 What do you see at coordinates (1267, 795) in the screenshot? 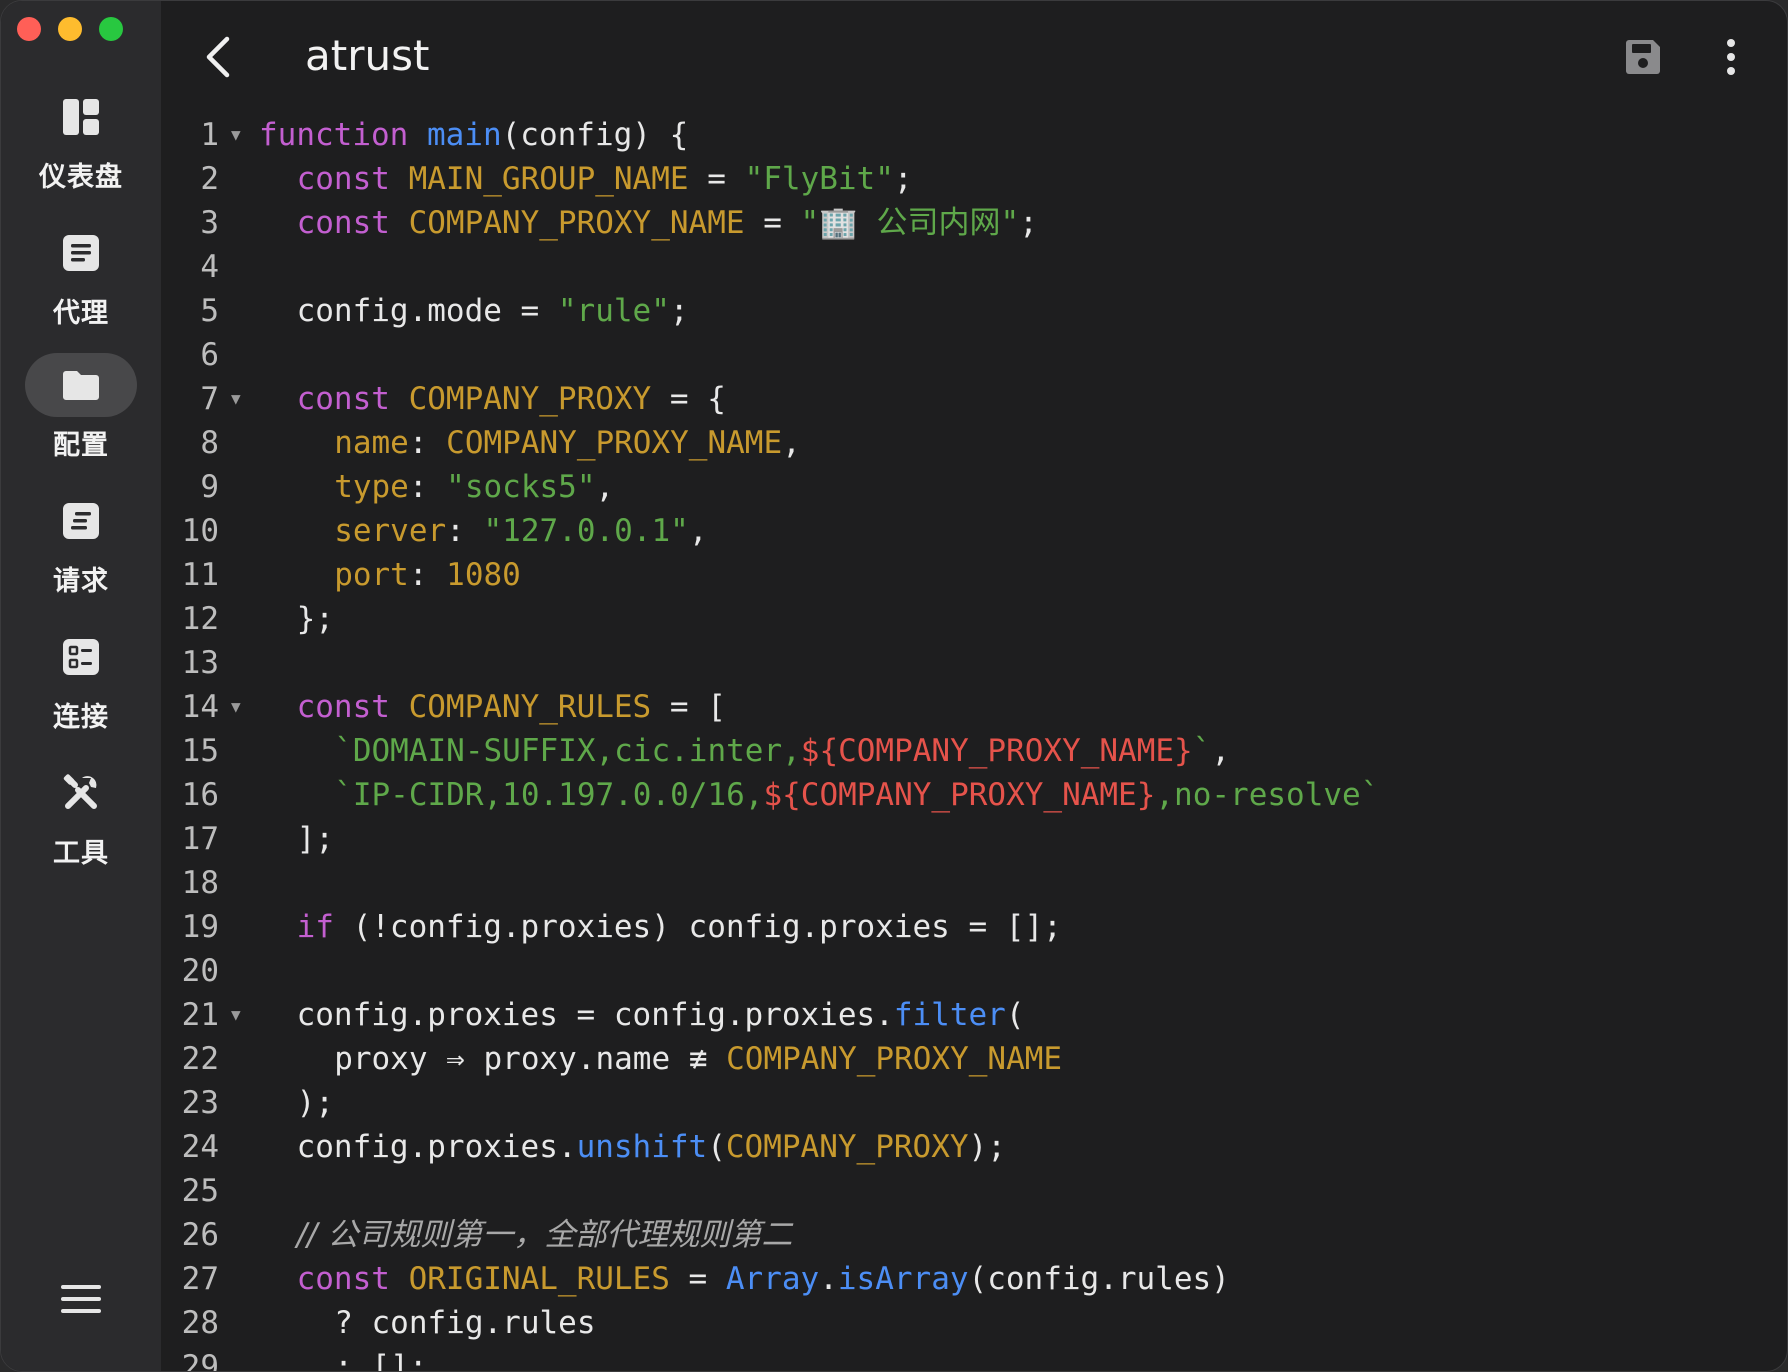
I see `code-token: ,no-resolve`` at bounding box center [1267, 795].